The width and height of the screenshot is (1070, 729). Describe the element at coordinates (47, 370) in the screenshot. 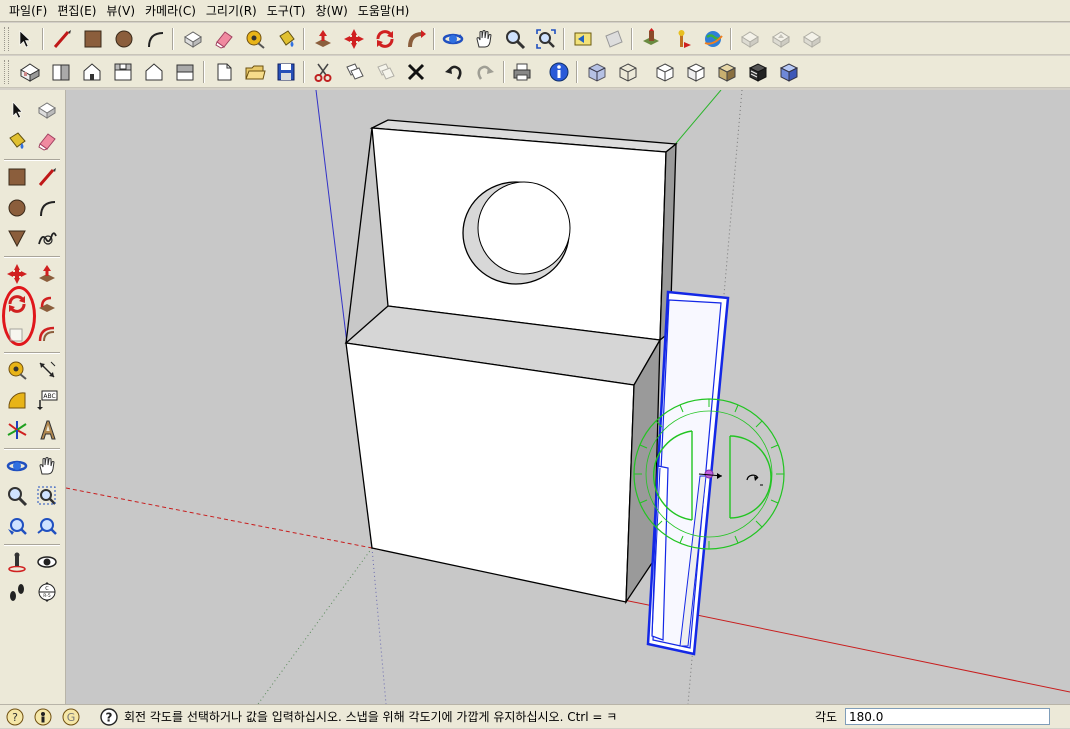

I see `dimension-tool-icon` at that location.